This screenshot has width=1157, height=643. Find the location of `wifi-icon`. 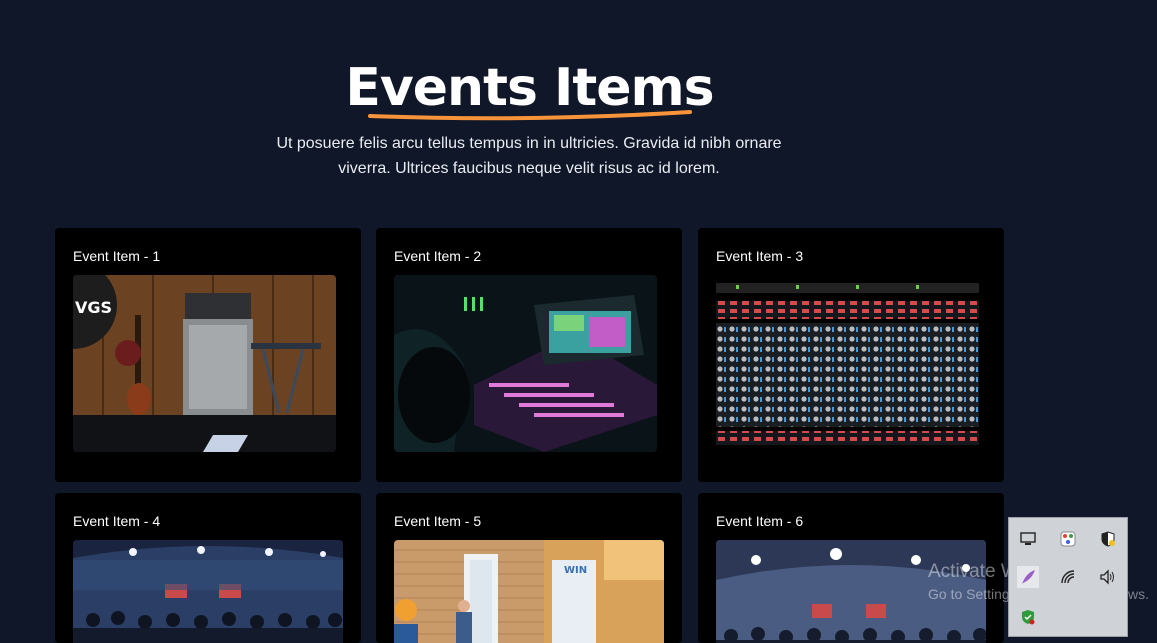

wifi-icon is located at coordinates (1068, 577).